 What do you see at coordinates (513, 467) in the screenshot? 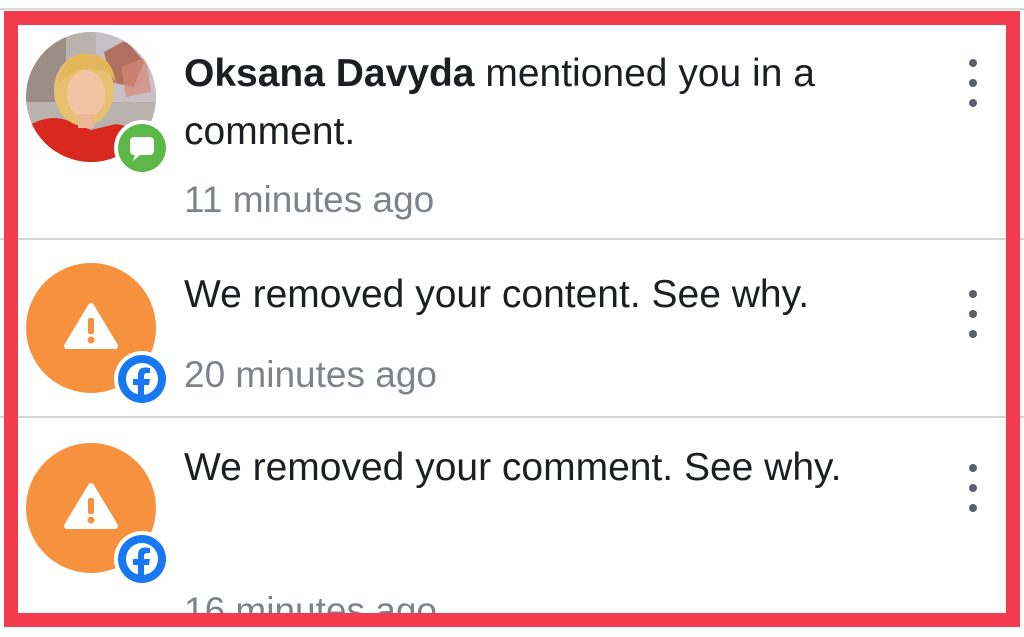
I see `notification-message: We removed your comment. See why.` at bounding box center [513, 467].